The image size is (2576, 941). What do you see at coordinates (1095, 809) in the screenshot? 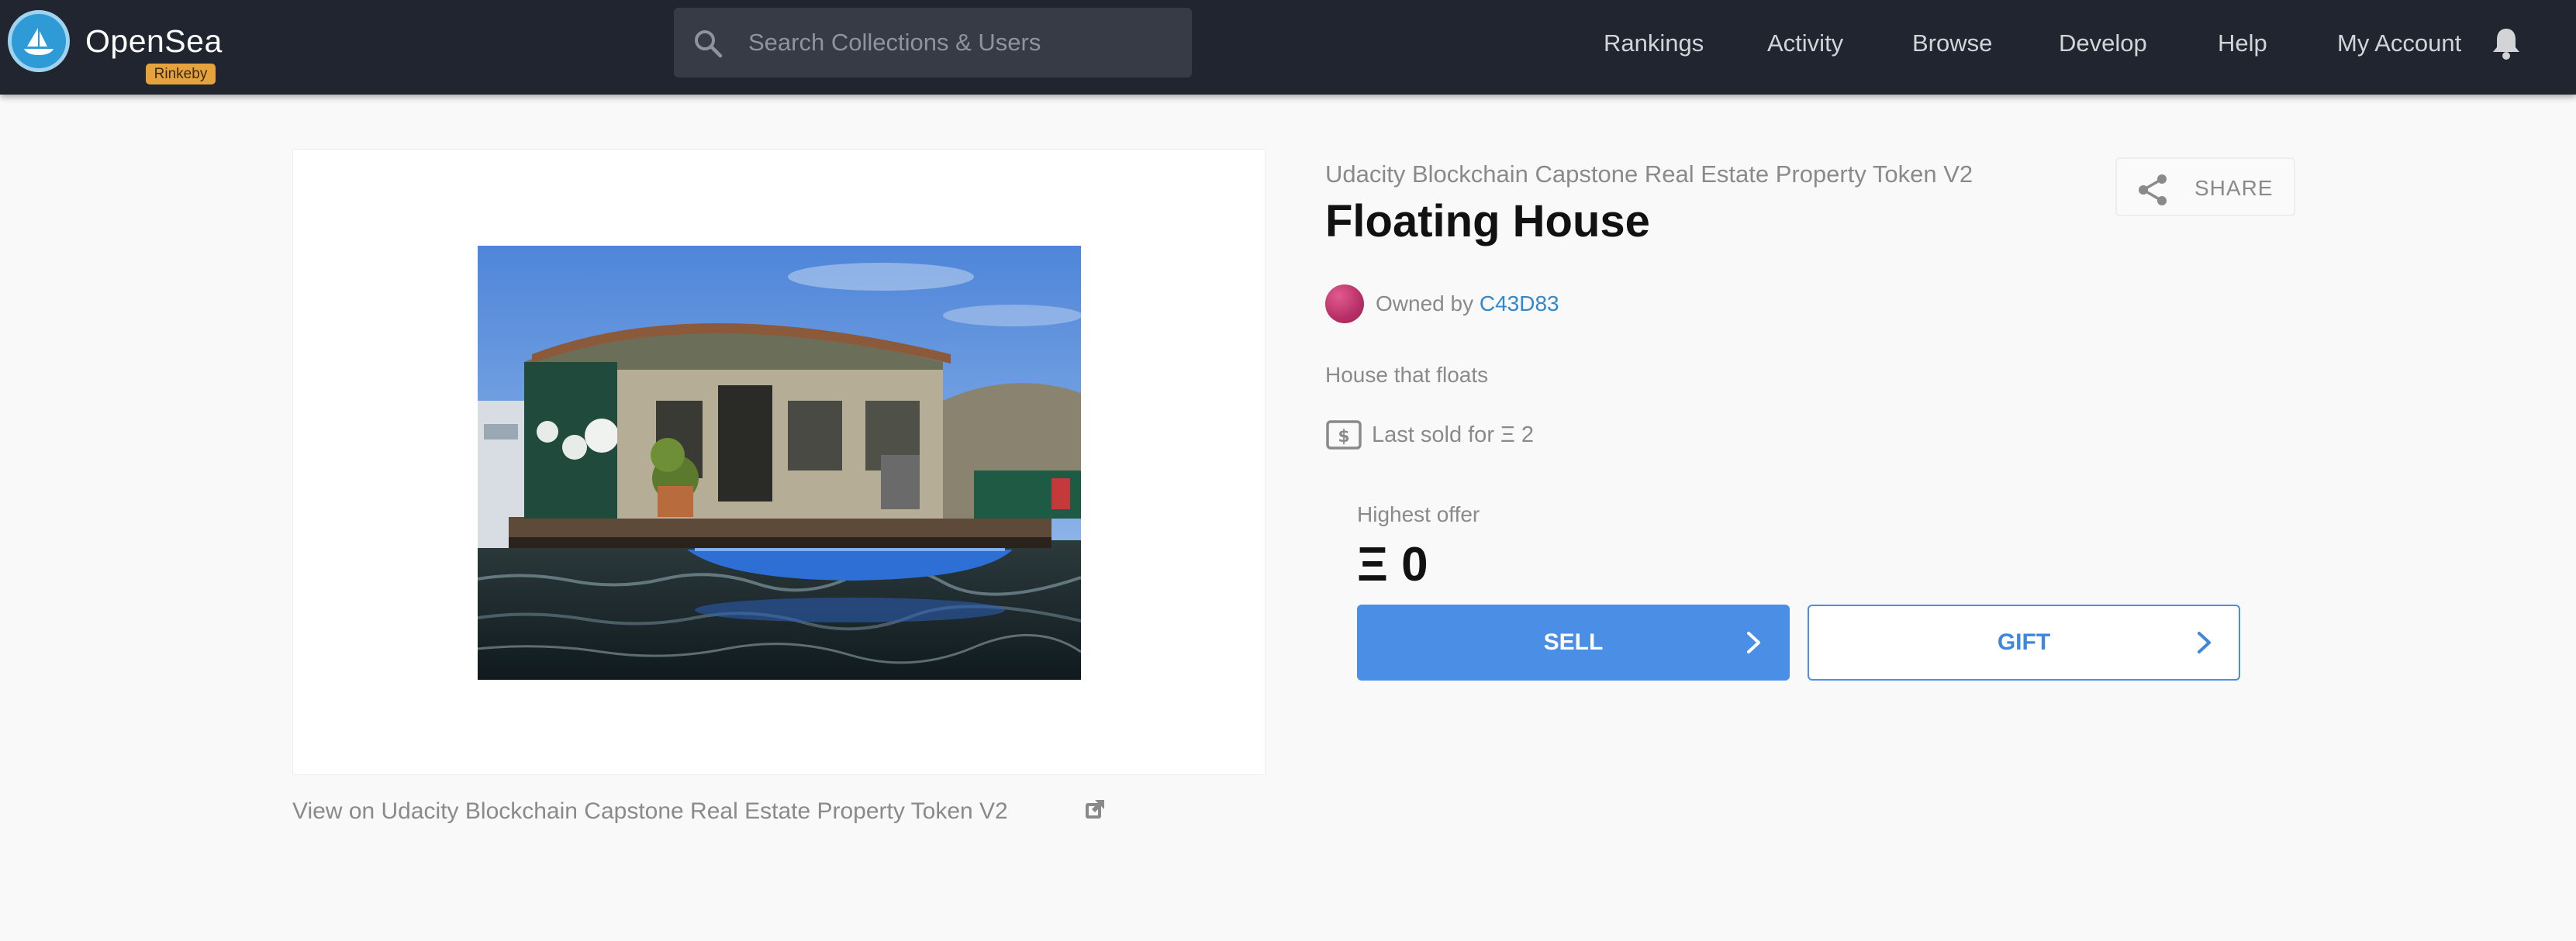
I see `external-link-icon` at bounding box center [1095, 809].